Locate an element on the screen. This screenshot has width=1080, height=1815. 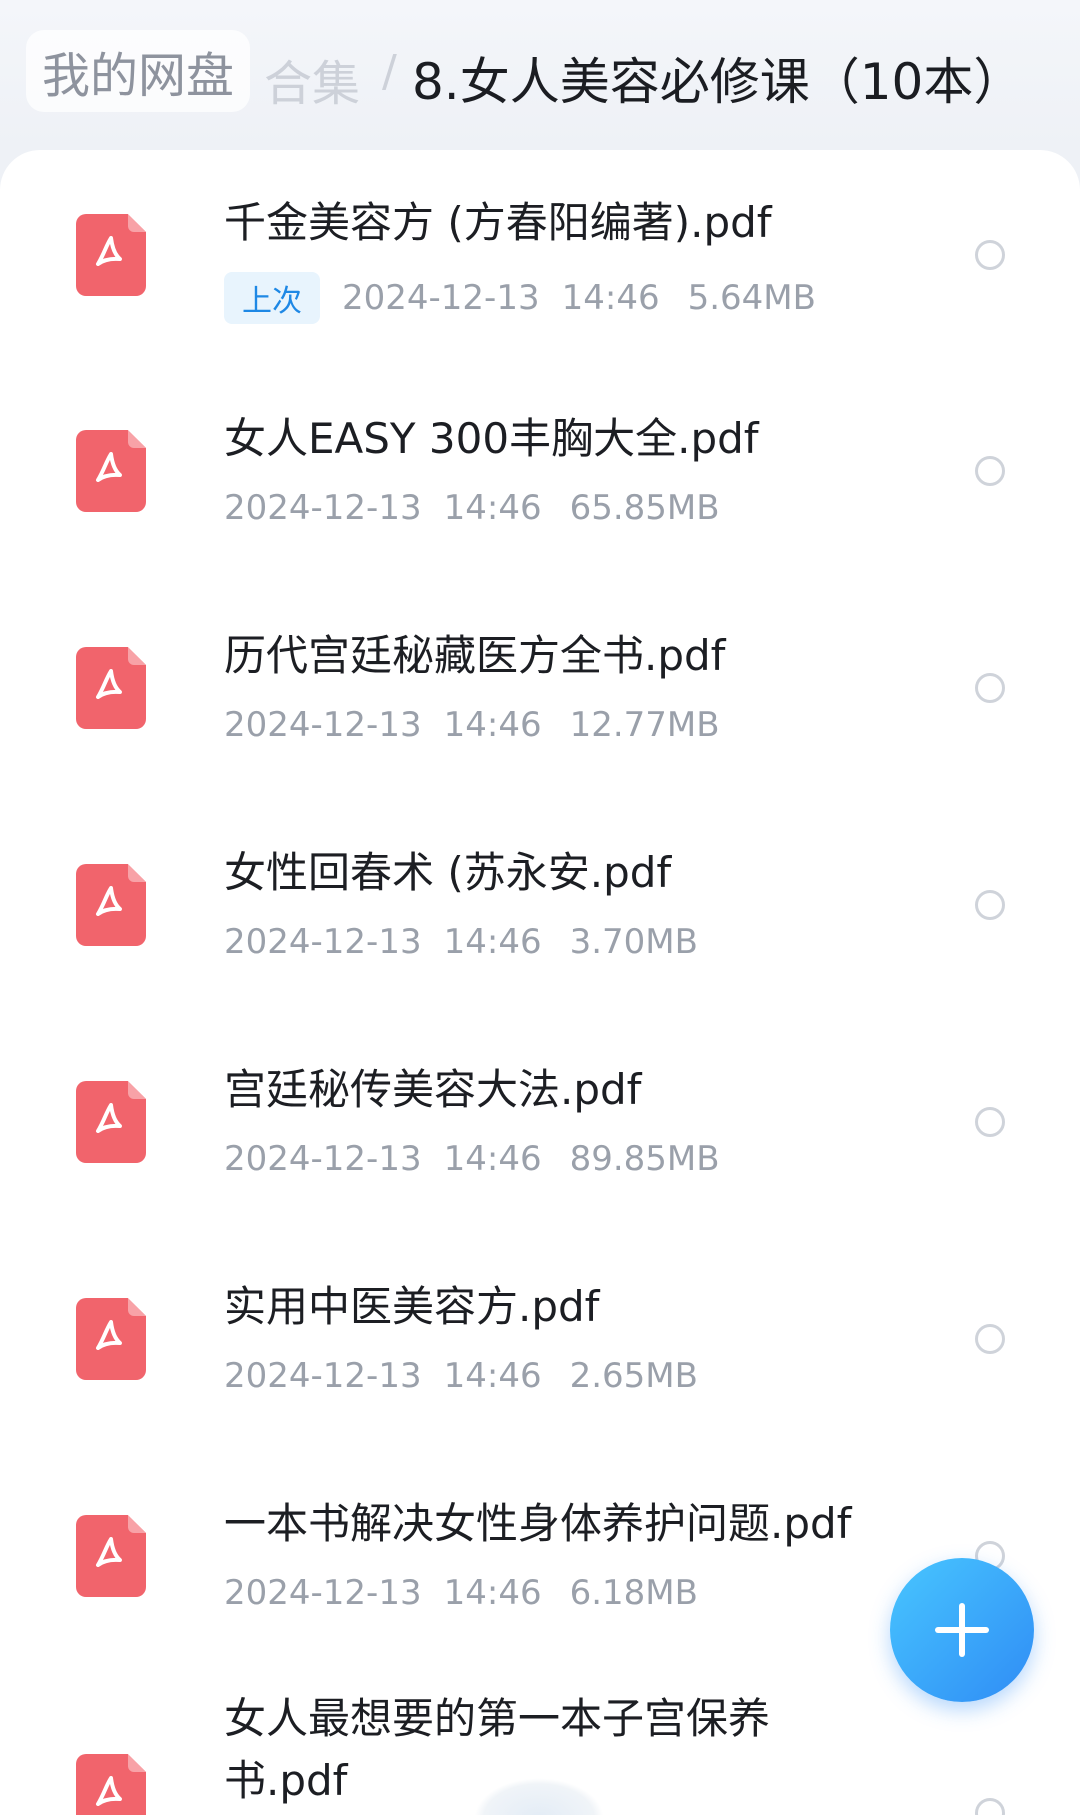
list-item: 女性回春术 (苏永安.pdf 2024-12-13 14:46 3.70MB is located at coordinates (540, 908).